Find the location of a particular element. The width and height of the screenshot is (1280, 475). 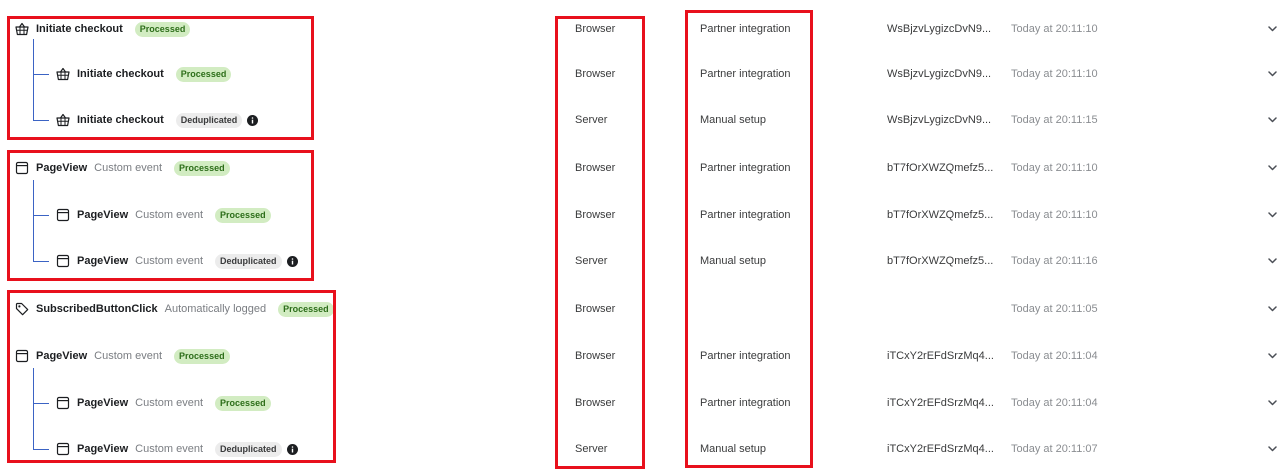

event-time: Today at 20:11:07 is located at coordinates (1054, 449).